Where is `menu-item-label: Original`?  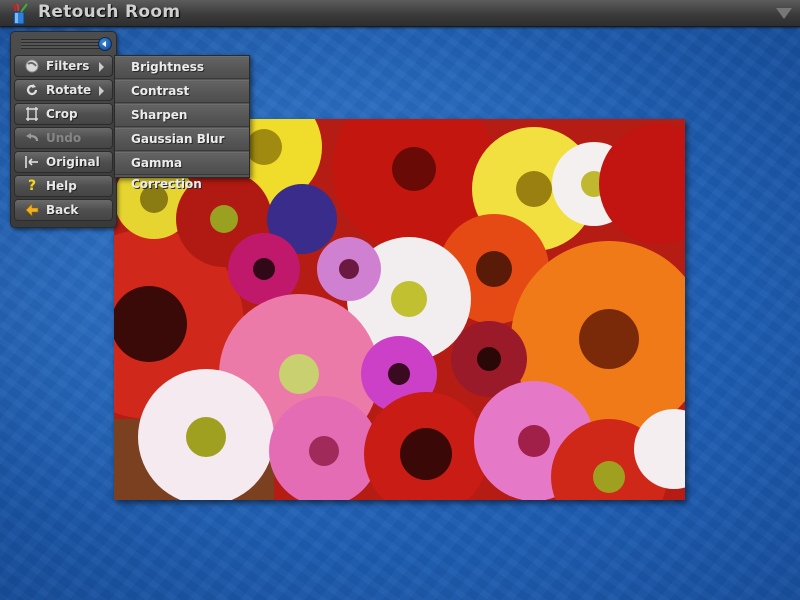
menu-item-label: Original is located at coordinates (73, 162).